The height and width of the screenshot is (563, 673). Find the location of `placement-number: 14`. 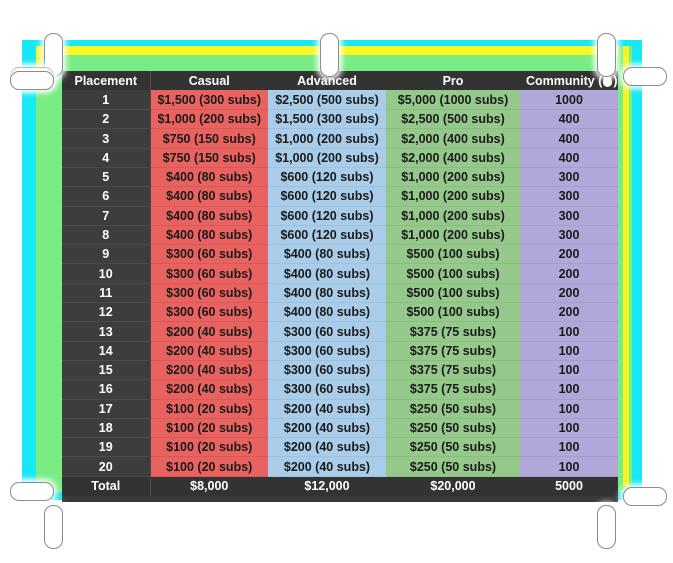

placement-number: 14 is located at coordinates (106, 351).